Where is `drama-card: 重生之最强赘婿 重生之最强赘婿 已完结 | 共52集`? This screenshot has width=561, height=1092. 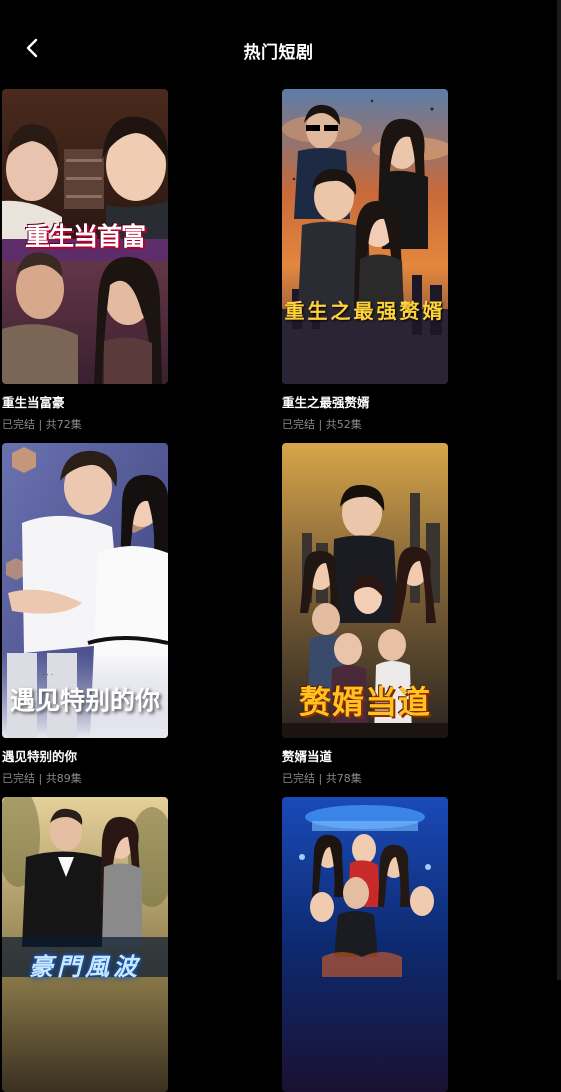
drama-card: 重生之最强赘婿 重生之最强赘婿 已完结 | 共52集 is located at coordinates (365, 260).